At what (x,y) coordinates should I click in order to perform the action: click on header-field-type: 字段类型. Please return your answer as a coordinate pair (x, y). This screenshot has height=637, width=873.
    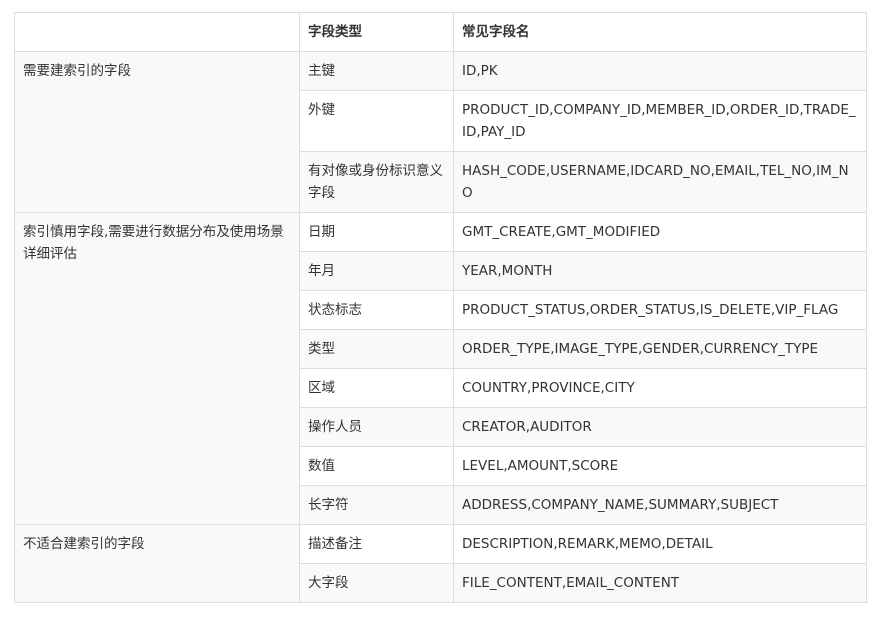
    Looking at the image, I should click on (376, 32).